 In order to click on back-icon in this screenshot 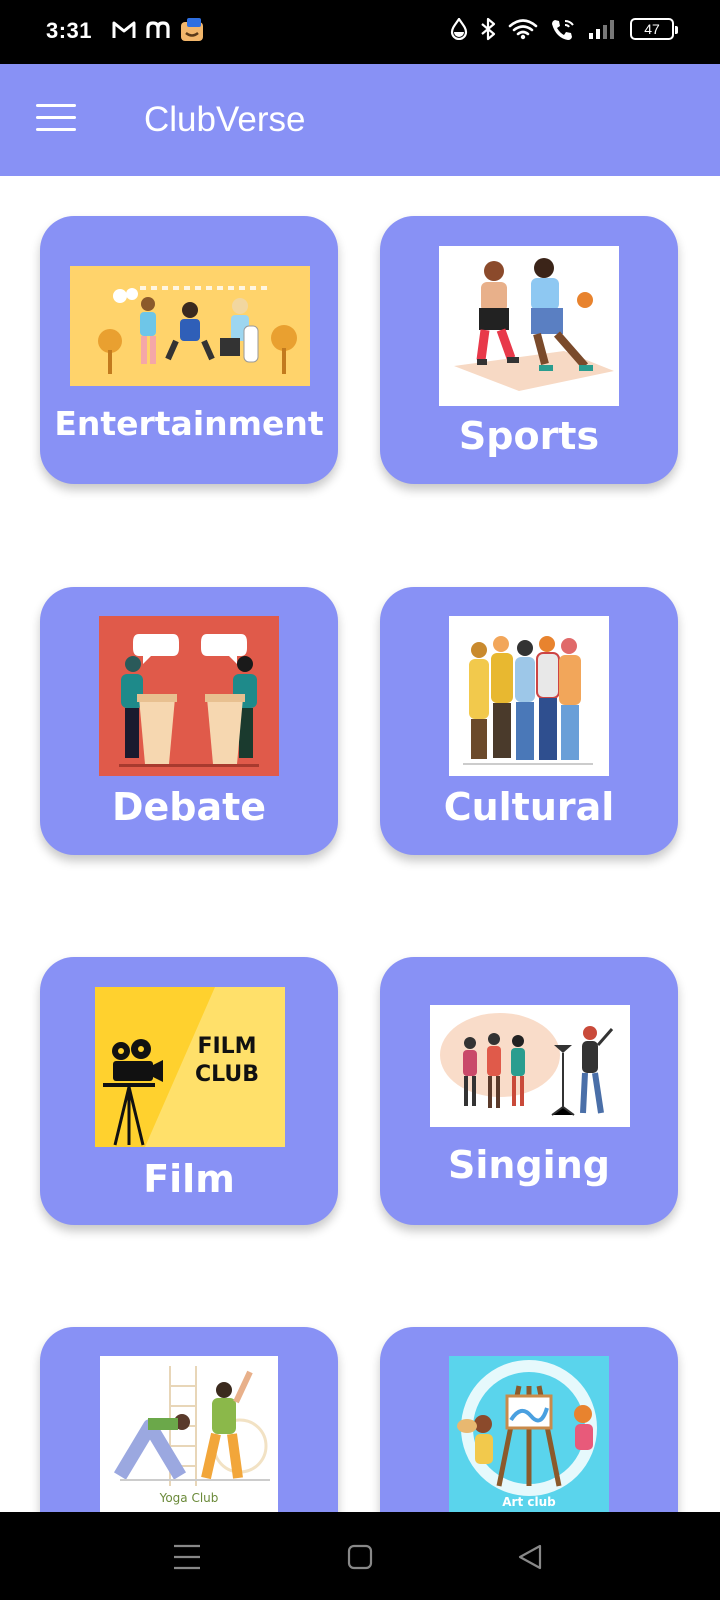, I will do `click(531, 1557)`.